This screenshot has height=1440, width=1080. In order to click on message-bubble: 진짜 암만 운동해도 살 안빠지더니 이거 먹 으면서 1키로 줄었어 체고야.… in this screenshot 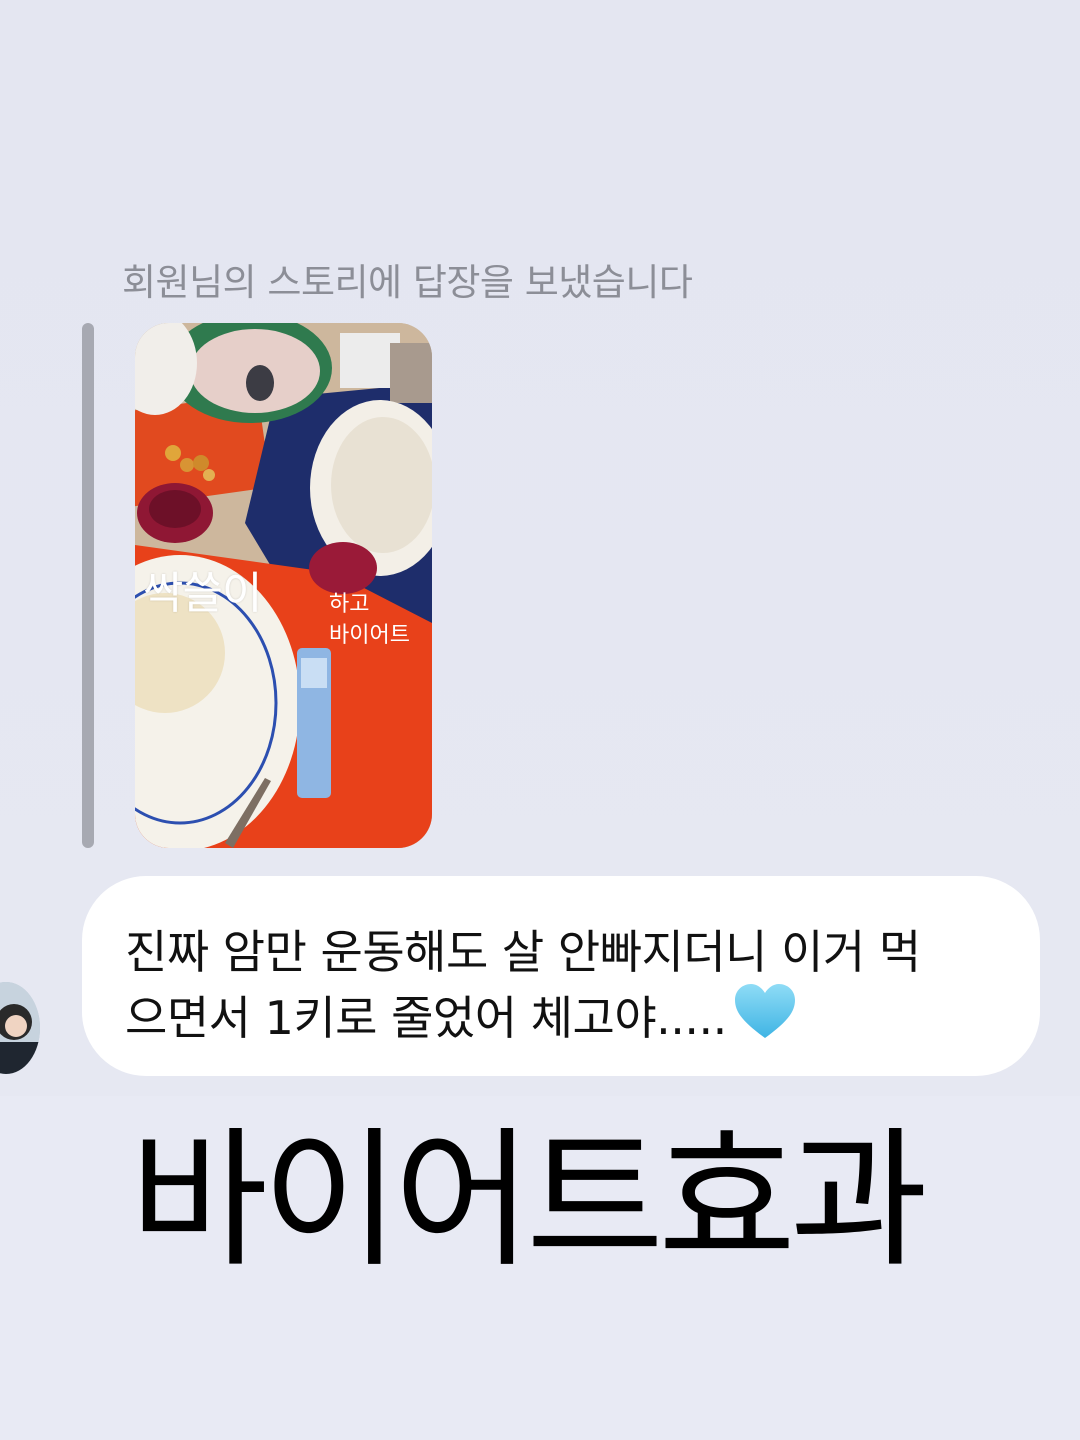, I will do `click(561, 976)`.